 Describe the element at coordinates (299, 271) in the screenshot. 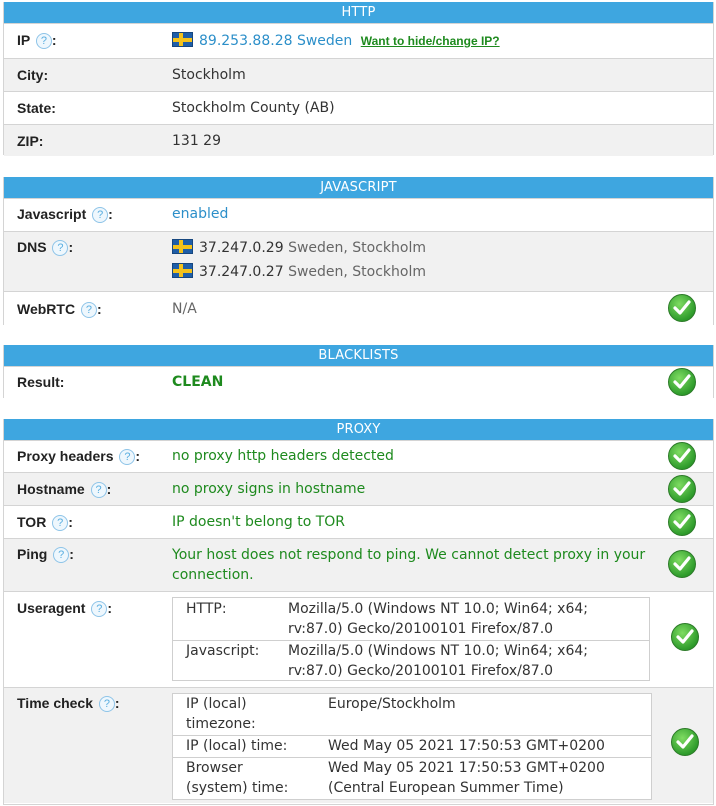

I see `dns-entry: 37.247.0.27 Sweden, Stockholm` at that location.